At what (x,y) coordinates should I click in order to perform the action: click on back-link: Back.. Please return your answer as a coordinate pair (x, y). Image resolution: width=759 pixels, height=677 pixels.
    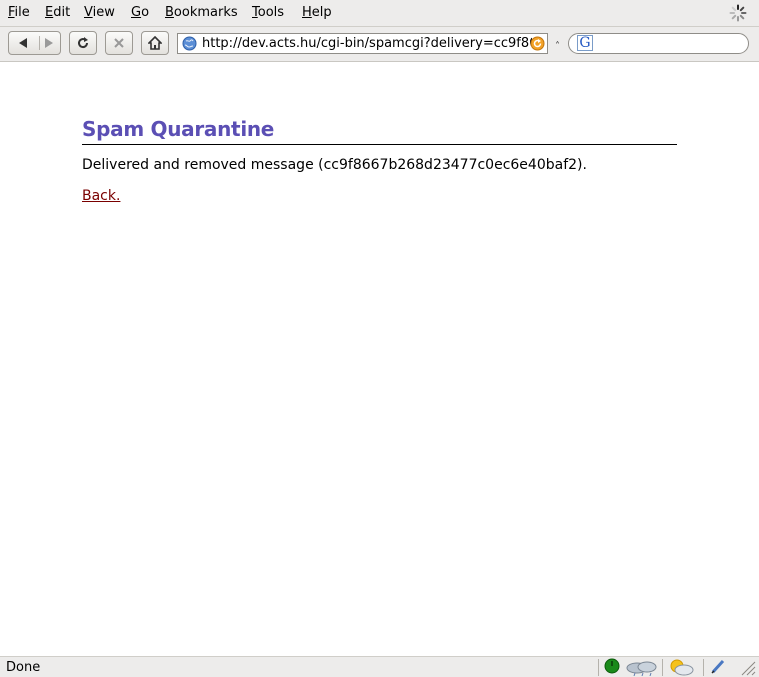
    Looking at the image, I should click on (101, 196).